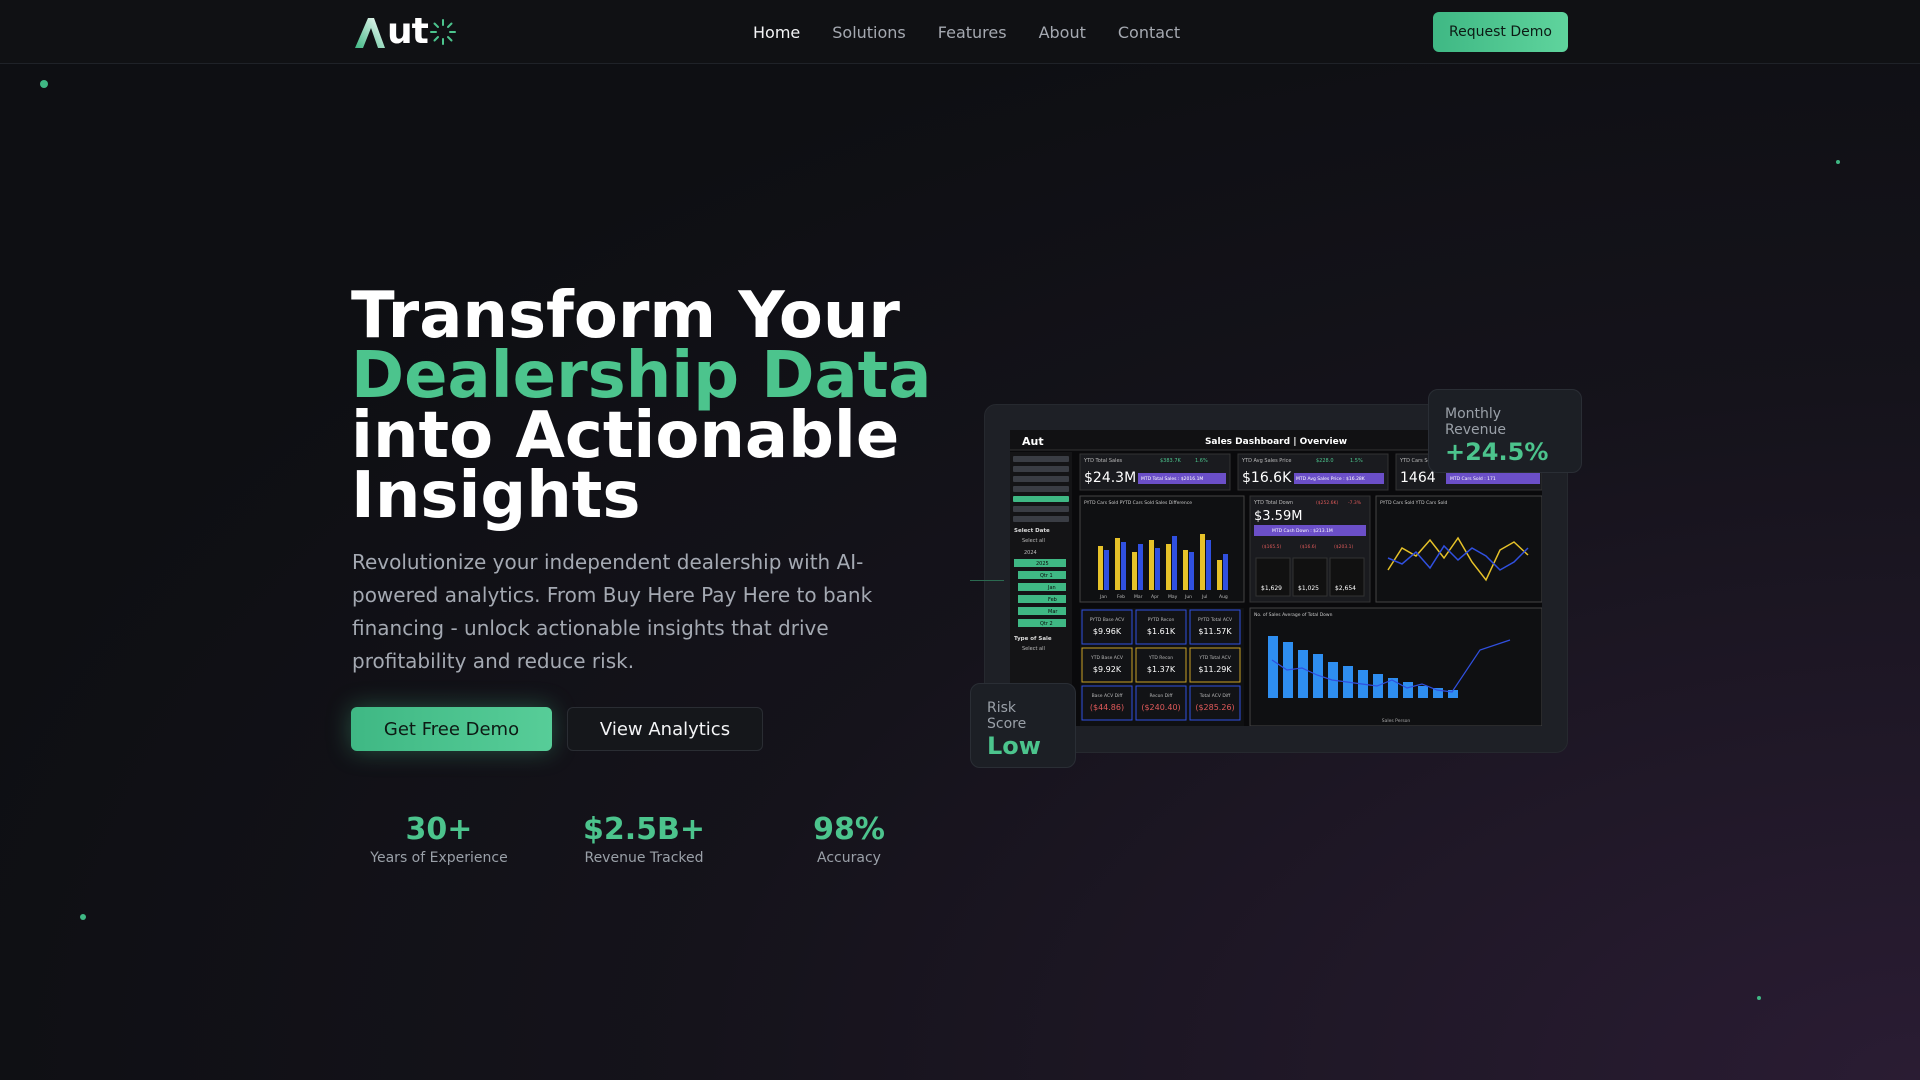  What do you see at coordinates (439, 858) in the screenshot?
I see `stat-label: Years of Experience` at bounding box center [439, 858].